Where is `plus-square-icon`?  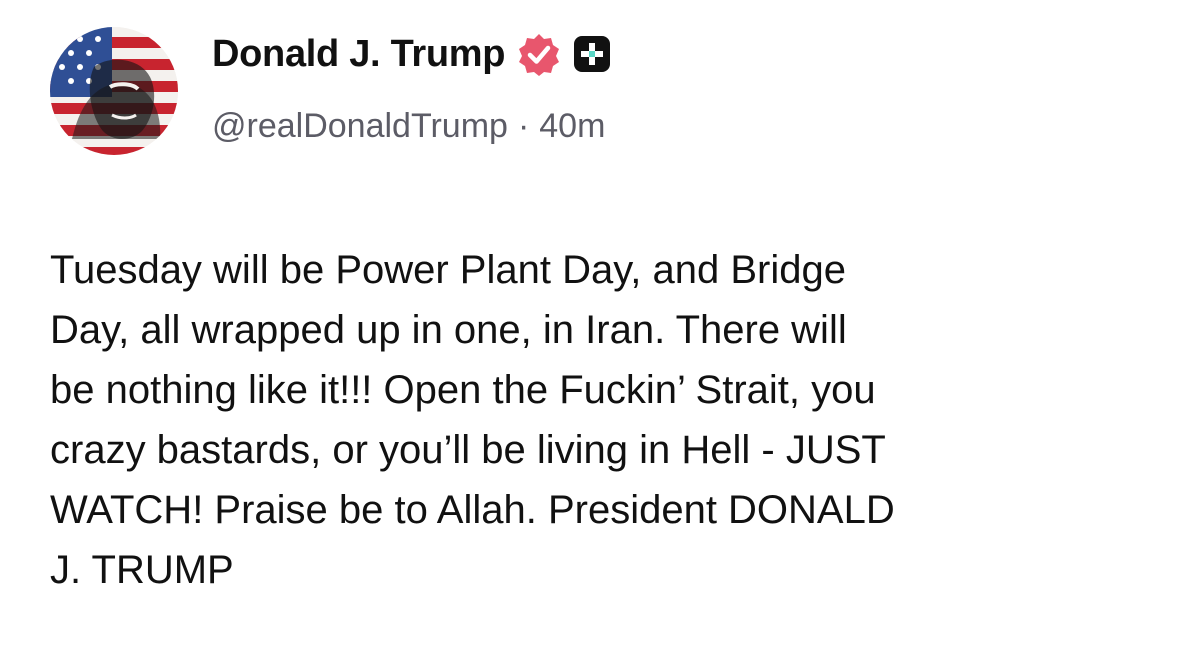
plus-square-icon is located at coordinates (592, 54).